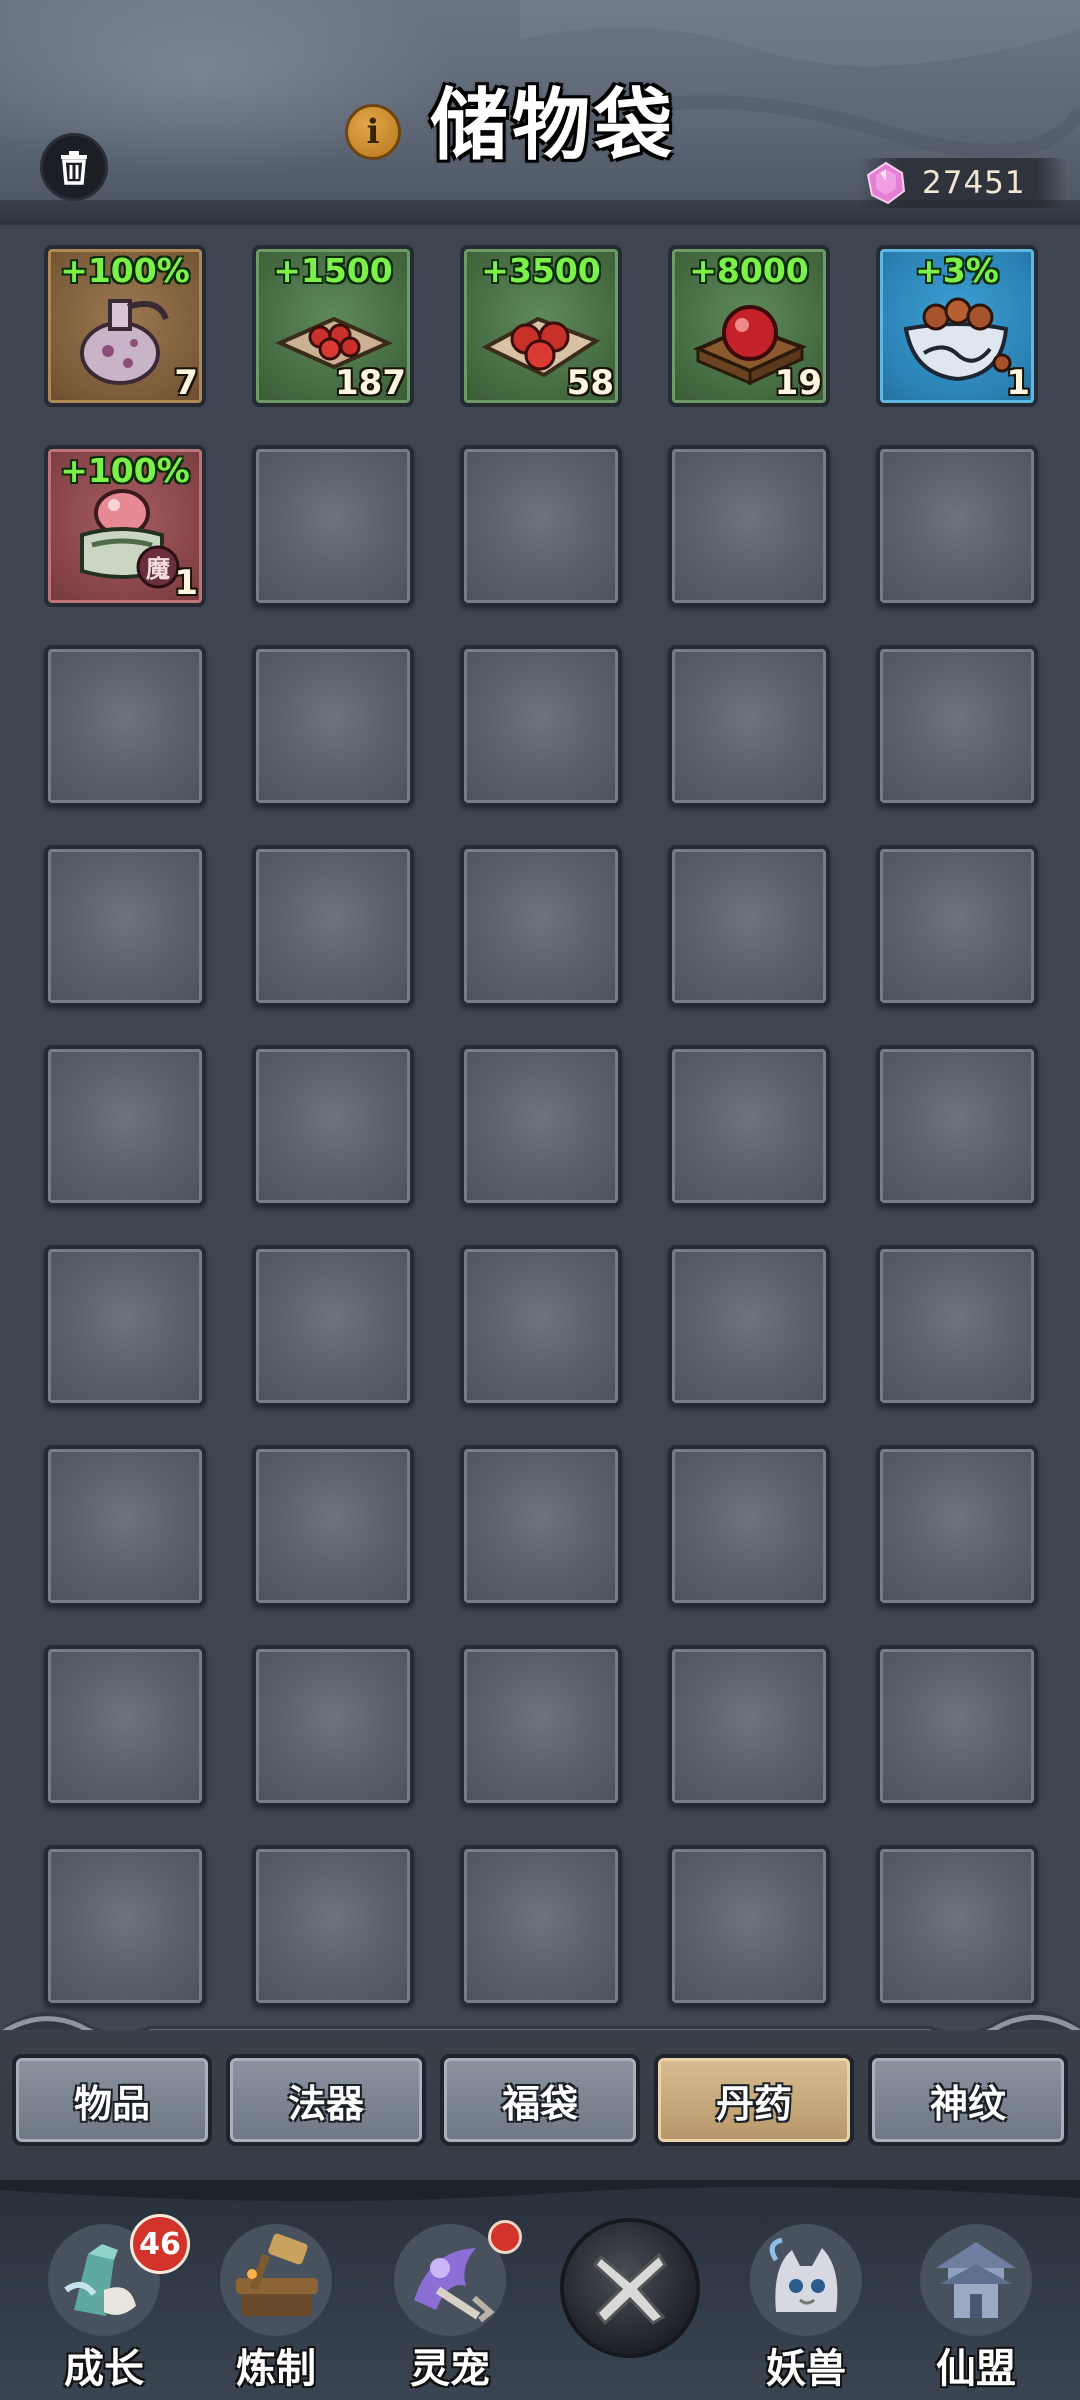 Image resolution: width=1080 pixels, height=2400 pixels. I want to click on nav-spirit-pet: 灵宠, so click(451, 2306).